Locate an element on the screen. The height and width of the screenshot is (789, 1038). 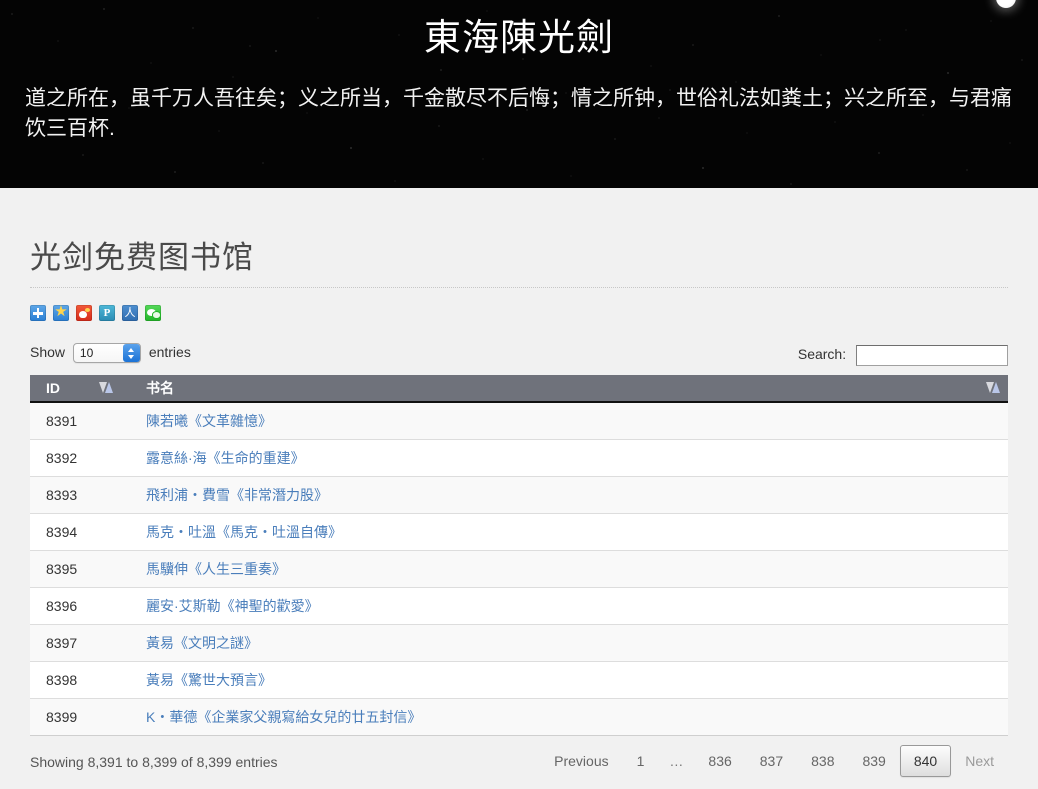
page-length-value: 10 is located at coordinates (86, 353).